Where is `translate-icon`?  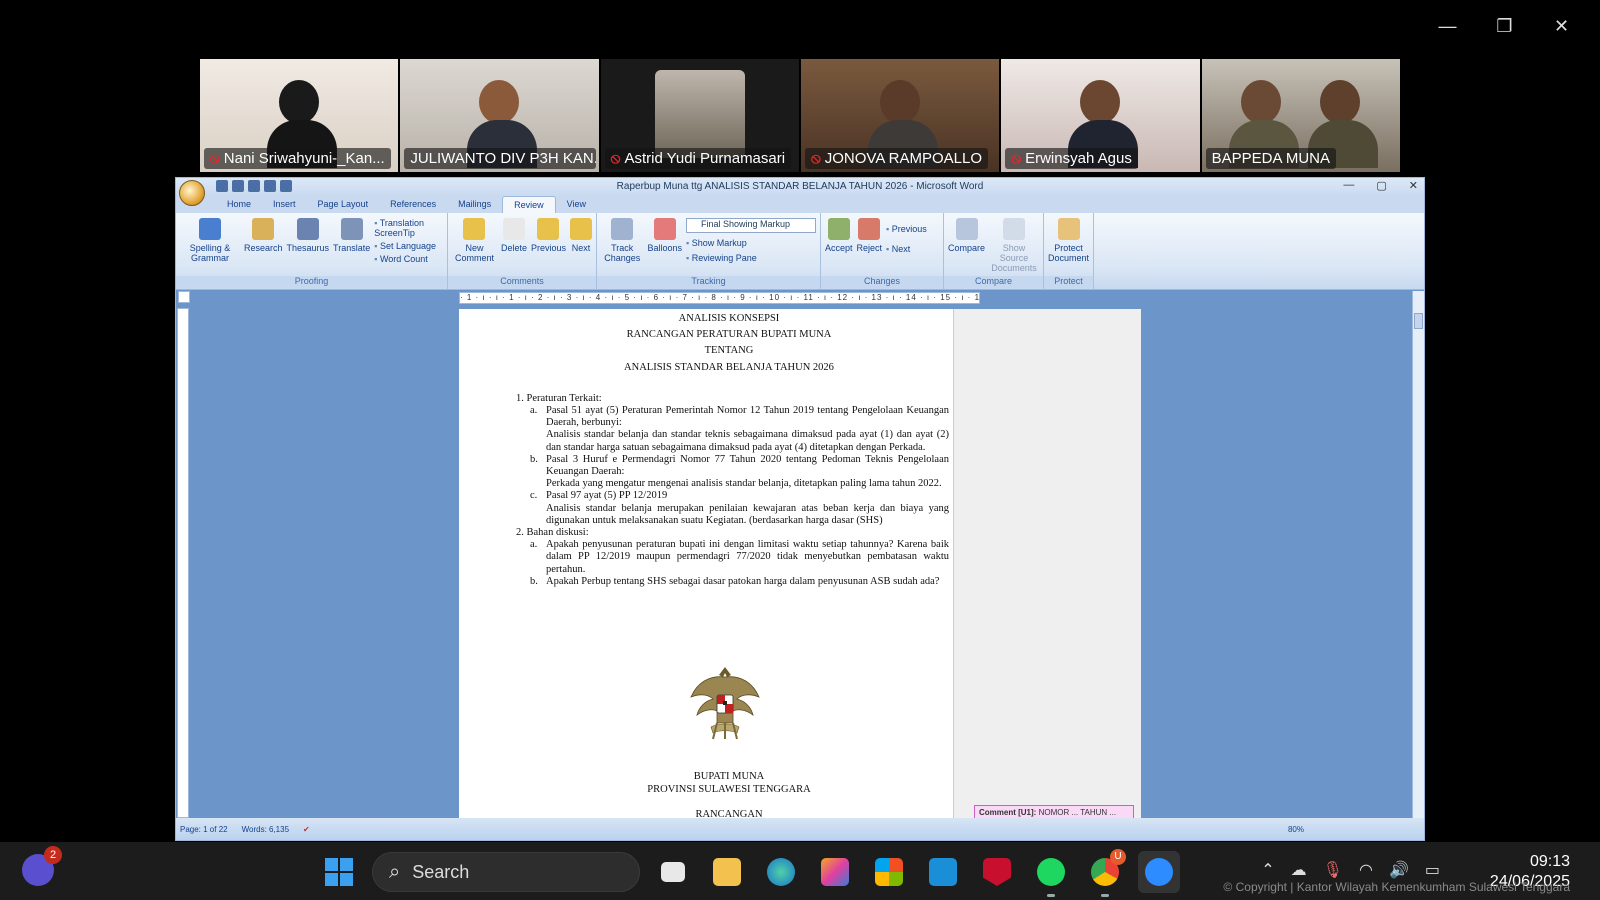
translate-icon is located at coordinates (351, 229).